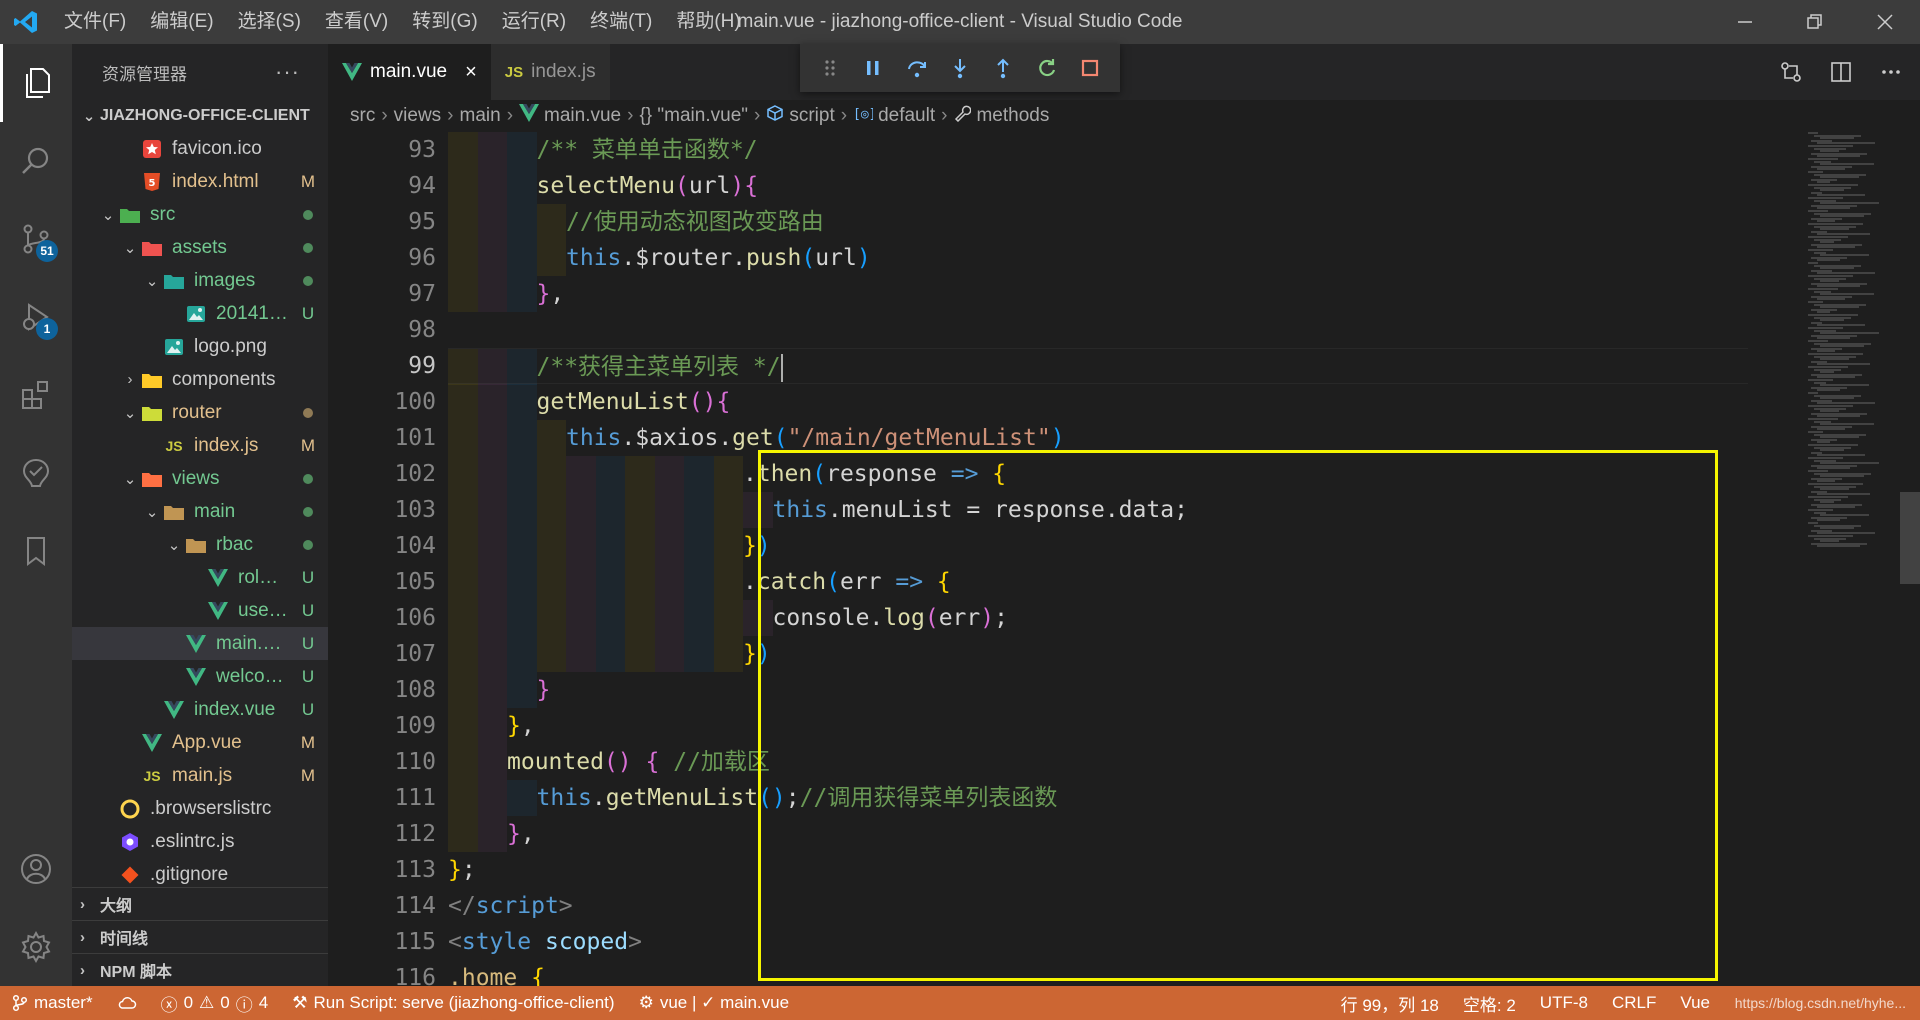 The image size is (1920, 1020). I want to click on file-tree-item: 2014100... U, so click(200, 313).